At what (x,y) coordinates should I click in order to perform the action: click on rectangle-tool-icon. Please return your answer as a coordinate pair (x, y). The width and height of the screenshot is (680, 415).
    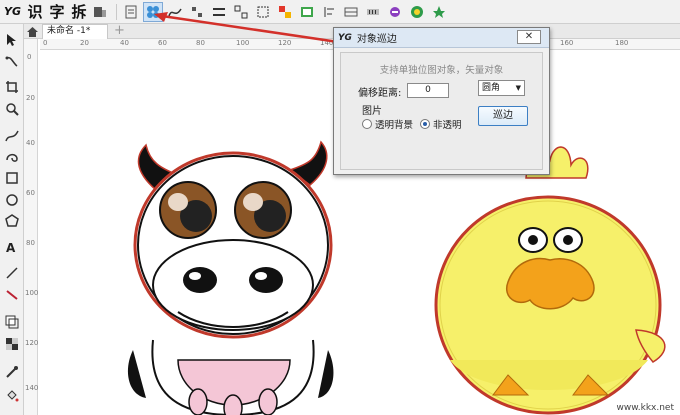
    Looking at the image, I should click on (12, 178).